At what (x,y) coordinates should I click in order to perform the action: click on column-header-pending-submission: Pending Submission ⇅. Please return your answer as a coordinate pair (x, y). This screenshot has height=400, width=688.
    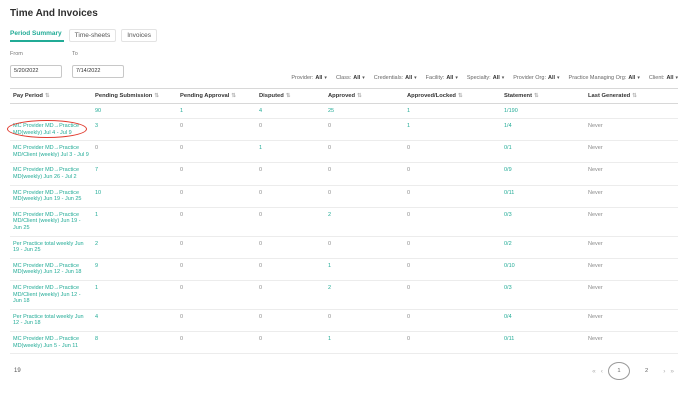
    Looking at the image, I should click on (134, 95).